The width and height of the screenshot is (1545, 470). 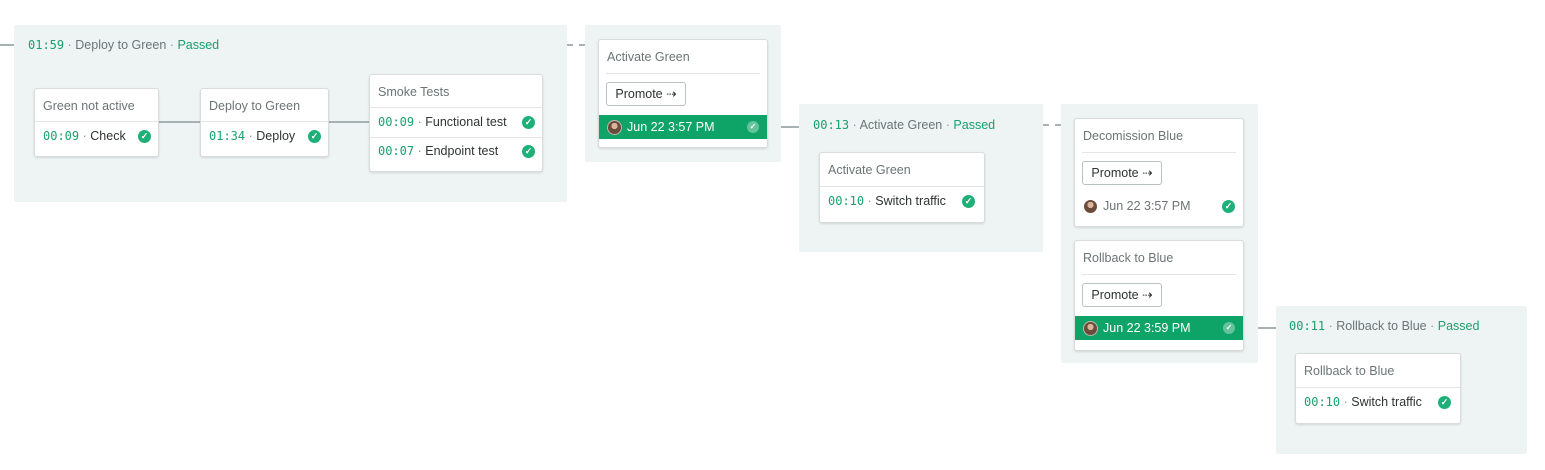 What do you see at coordinates (89, 106) in the screenshot?
I see `block-title: Green not active` at bounding box center [89, 106].